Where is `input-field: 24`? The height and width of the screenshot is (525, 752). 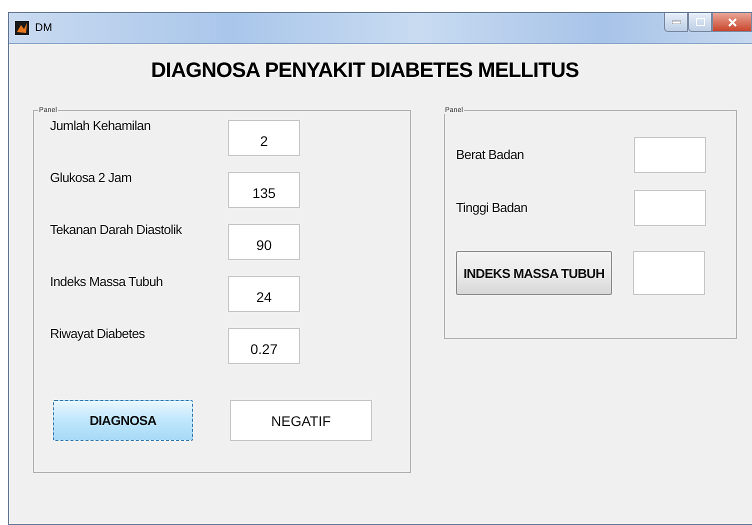 input-field: 24 is located at coordinates (264, 294).